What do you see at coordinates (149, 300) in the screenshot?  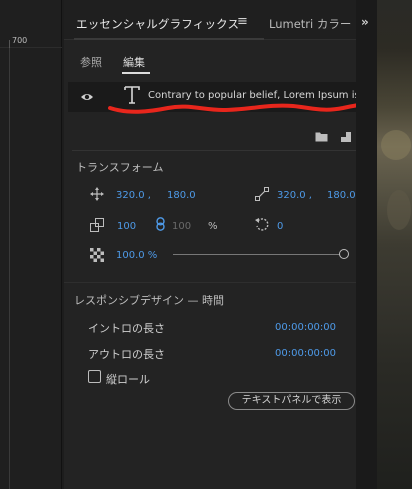 I see `responsive-design-title: レスポンシブデザイン — 時間` at bounding box center [149, 300].